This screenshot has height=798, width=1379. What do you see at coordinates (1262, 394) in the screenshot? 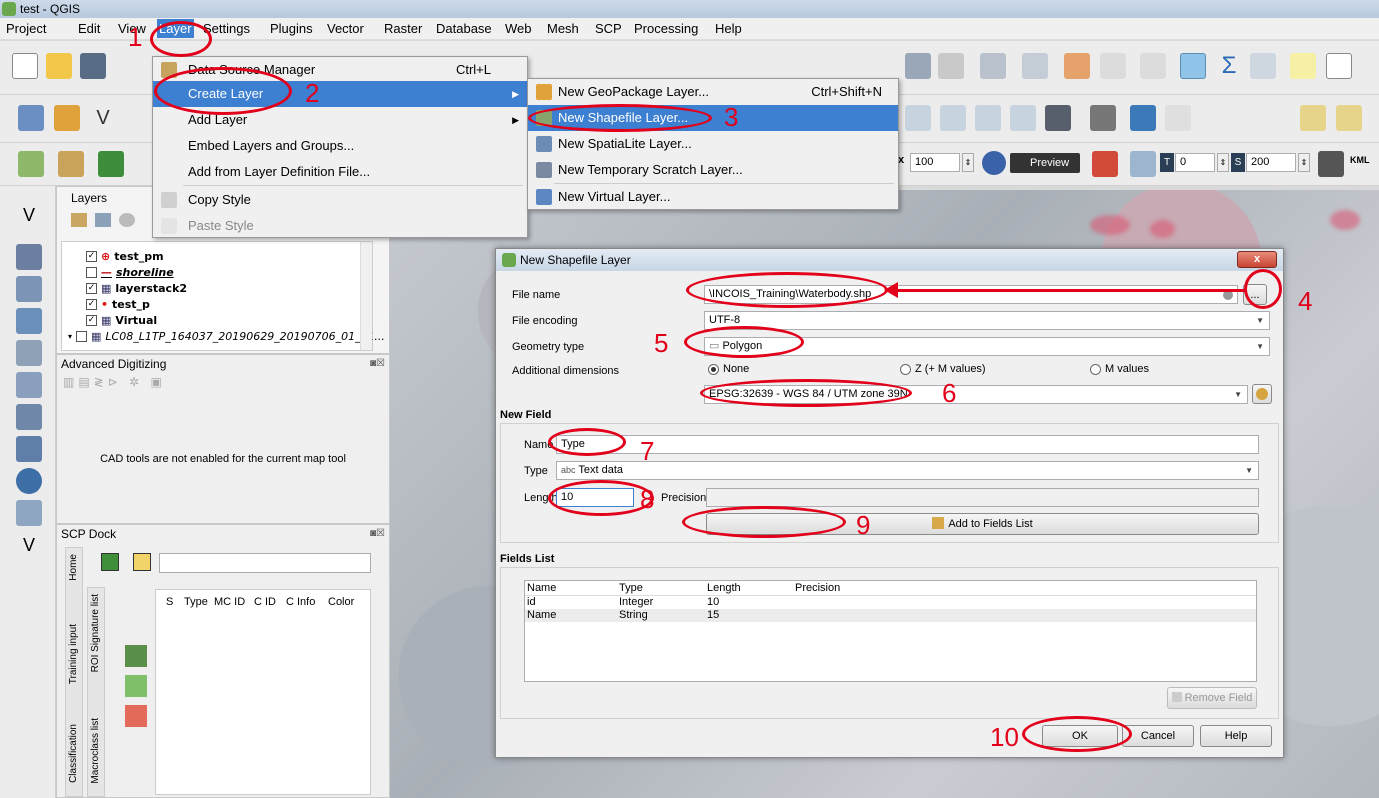
I see `crs-selector-button` at bounding box center [1262, 394].